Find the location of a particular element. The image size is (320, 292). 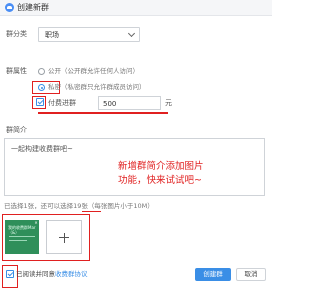

group-icon is located at coordinates (9, 7).